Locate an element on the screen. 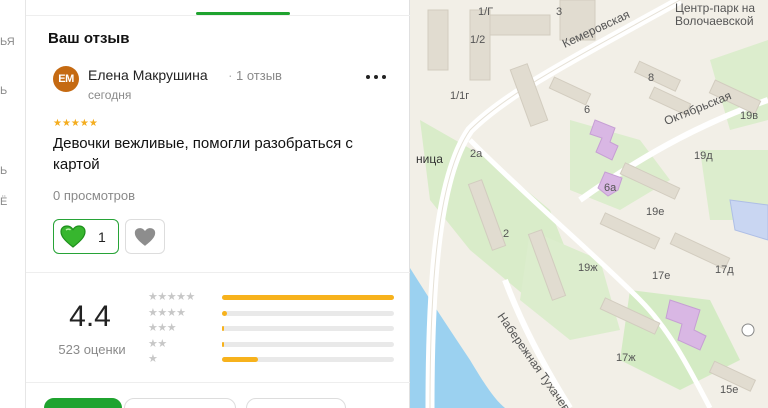 This screenshot has height=408, width=768. map-poi-label: ница is located at coordinates (429, 159).